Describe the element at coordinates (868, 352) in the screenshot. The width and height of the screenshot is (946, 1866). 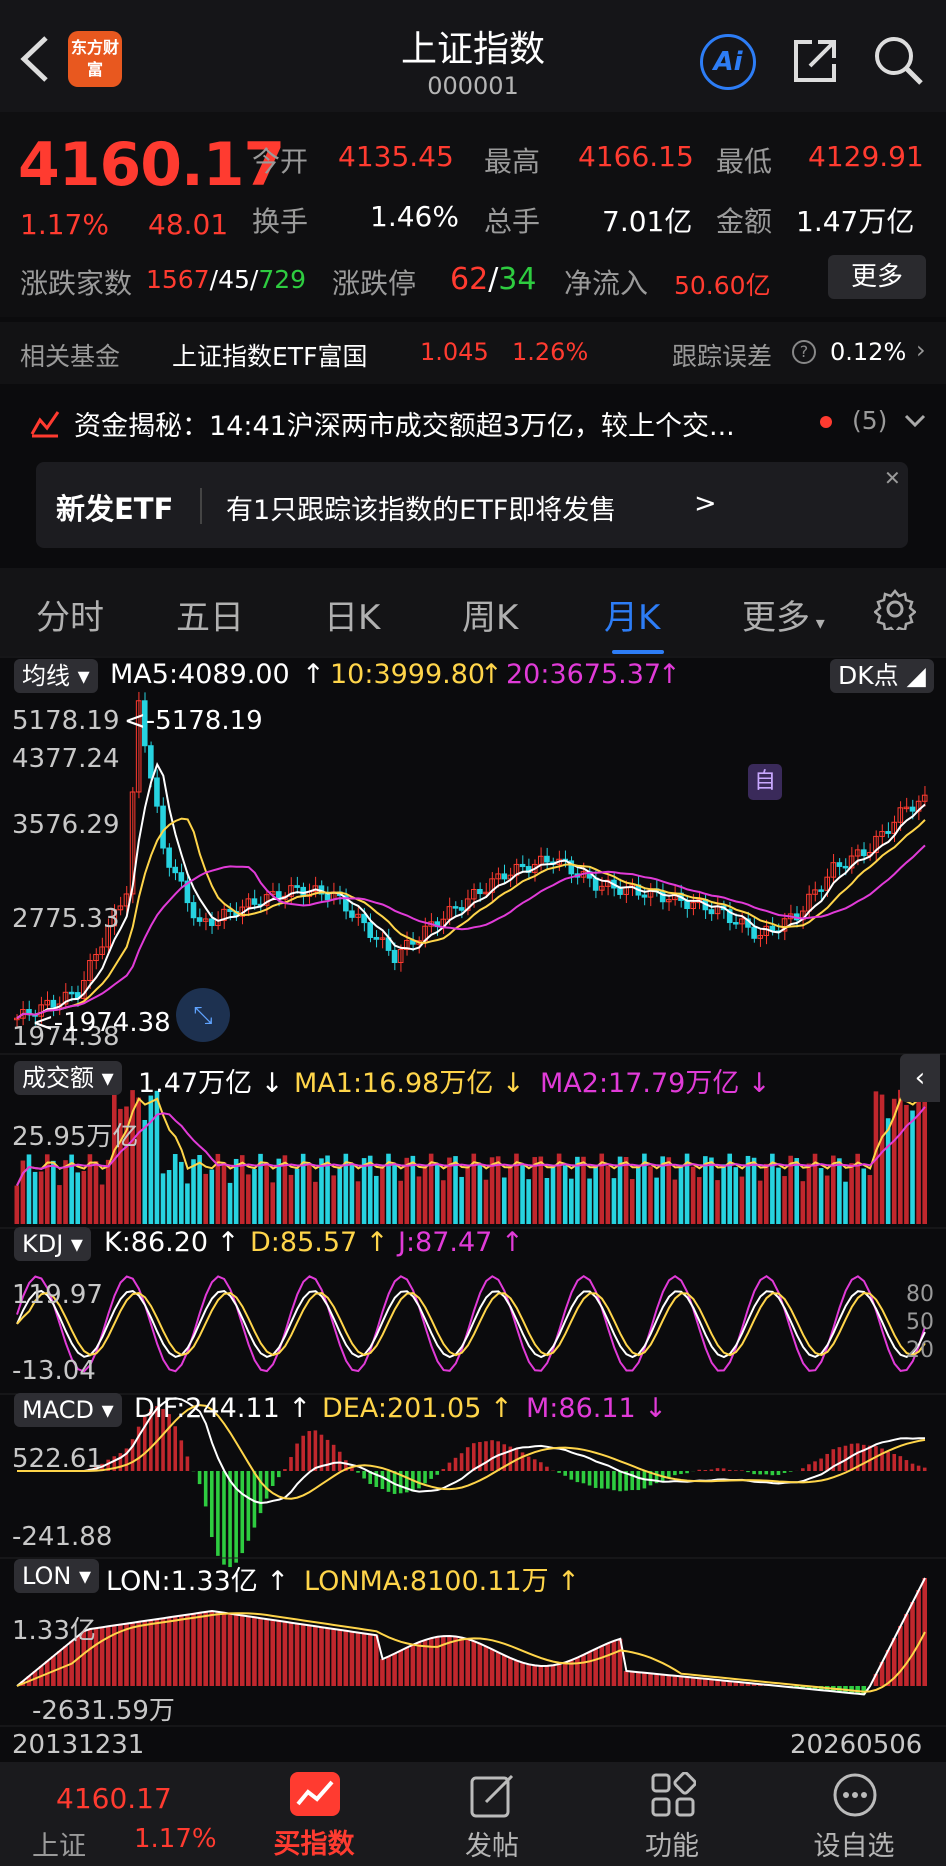
I see `tracking-error-value: 0.12%` at that location.